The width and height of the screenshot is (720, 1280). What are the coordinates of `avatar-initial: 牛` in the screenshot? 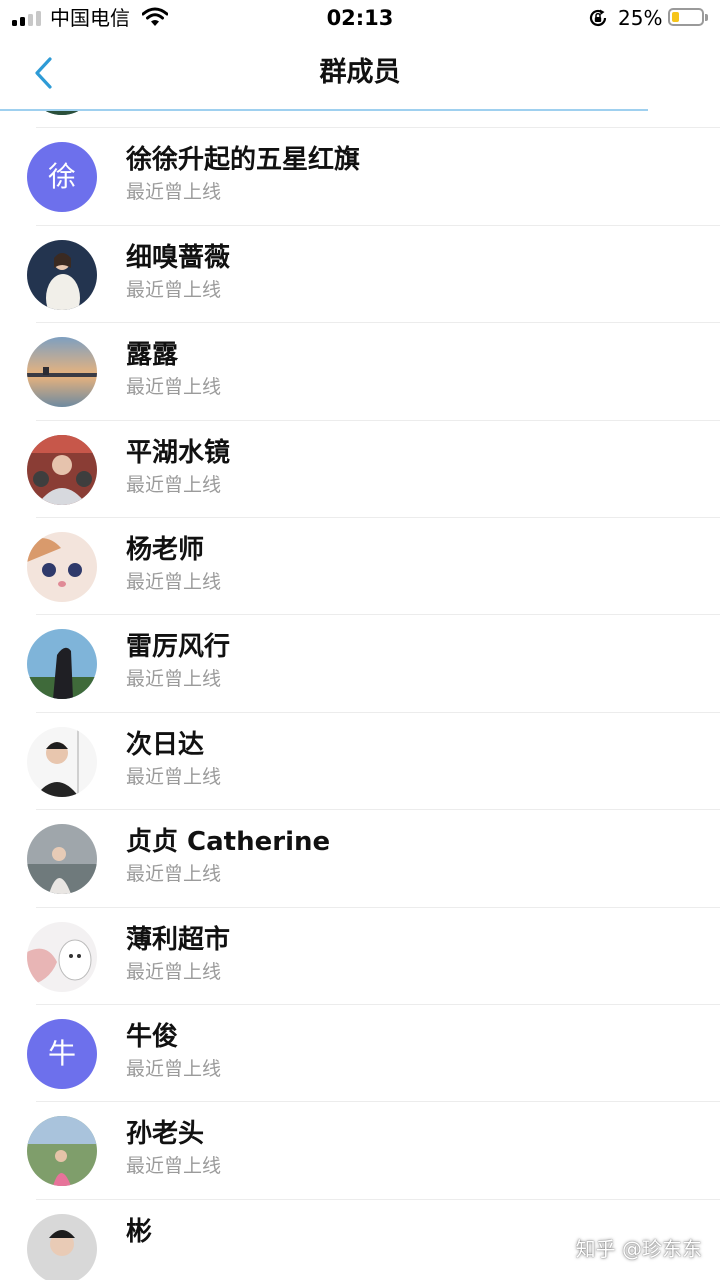 It's located at (62, 1053).